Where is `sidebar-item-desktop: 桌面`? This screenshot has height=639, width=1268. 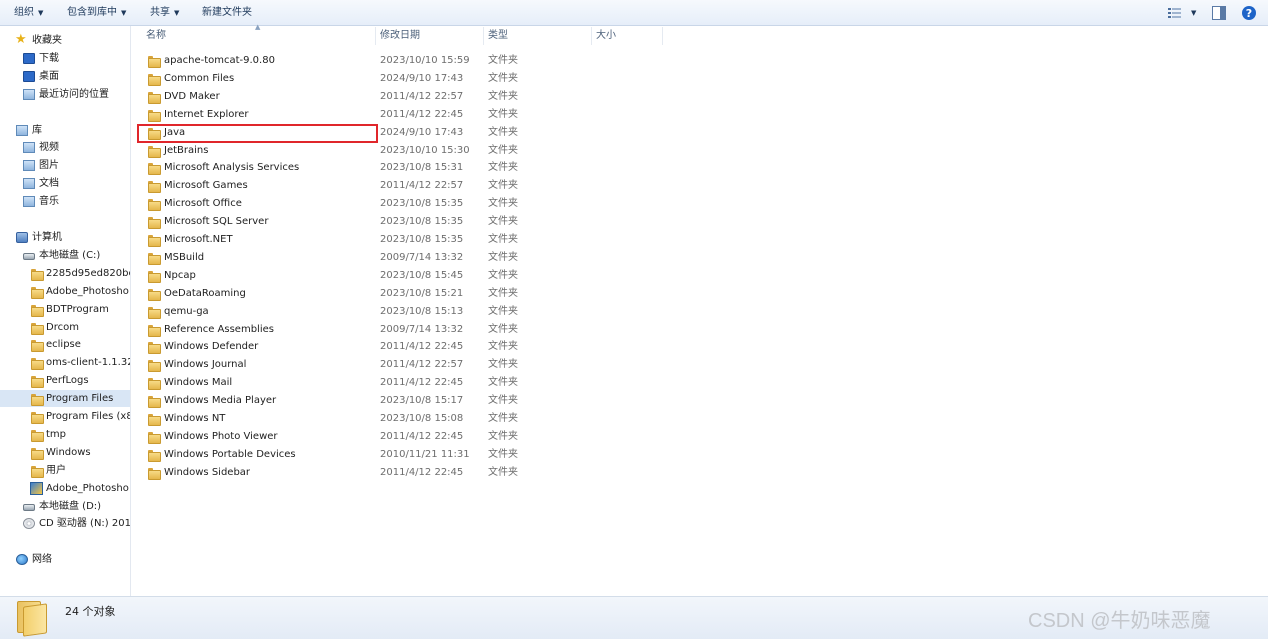
sidebar-item-desktop: 桌面 is located at coordinates (65, 76).